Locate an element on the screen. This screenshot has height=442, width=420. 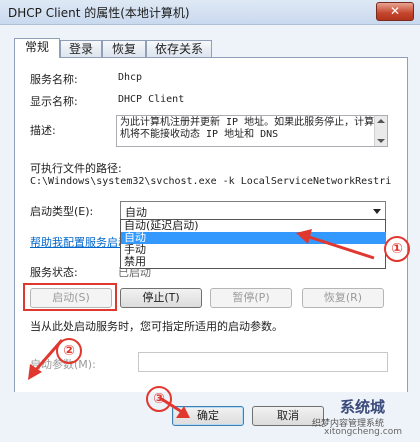
close-button: ✕ is located at coordinates (395, 11).